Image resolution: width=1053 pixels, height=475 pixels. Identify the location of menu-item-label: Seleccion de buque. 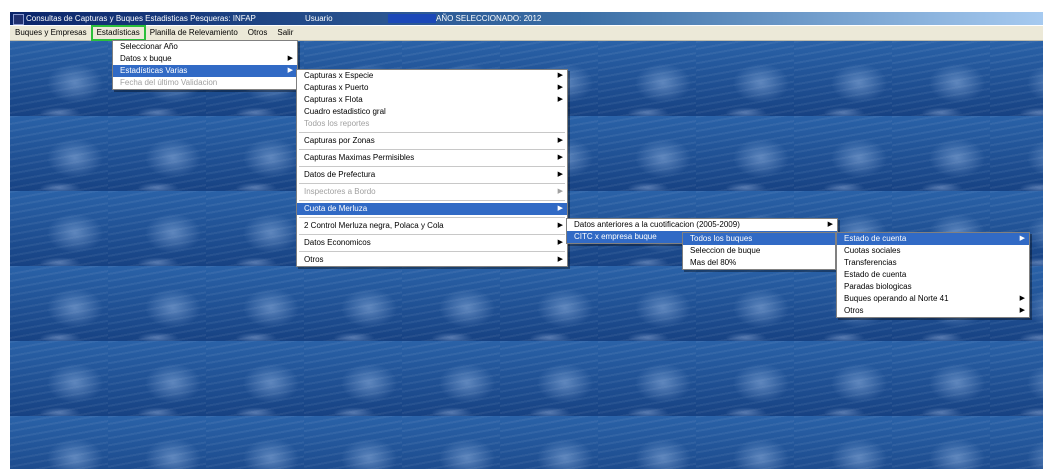
(725, 250).